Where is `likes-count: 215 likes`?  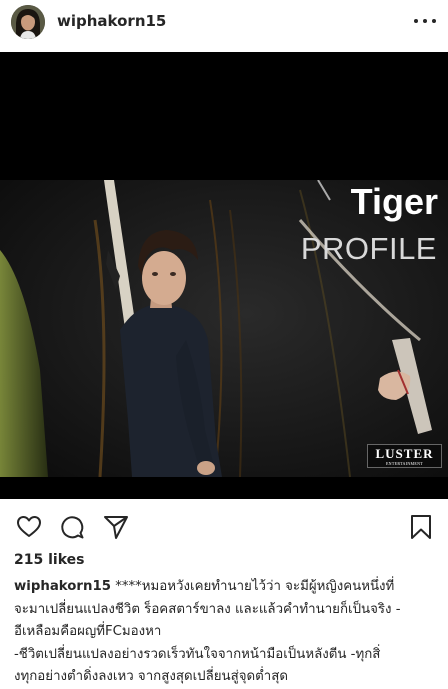 likes-count: 215 likes is located at coordinates (49, 560).